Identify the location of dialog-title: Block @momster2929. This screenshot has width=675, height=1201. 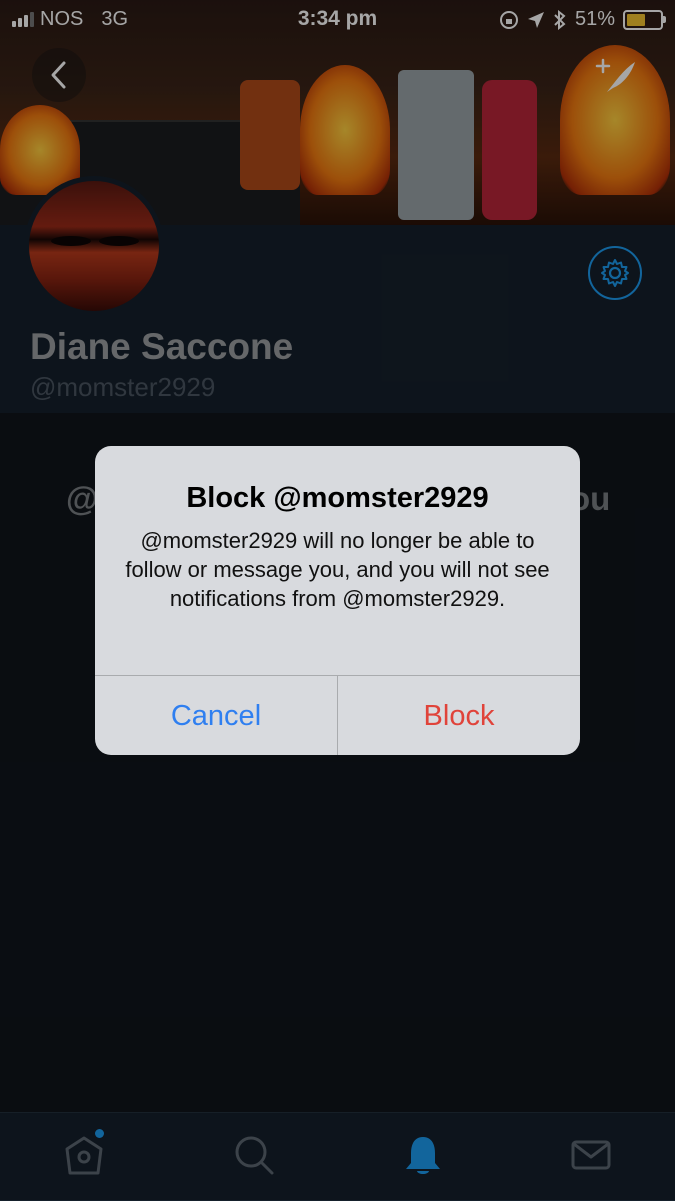
(337, 498).